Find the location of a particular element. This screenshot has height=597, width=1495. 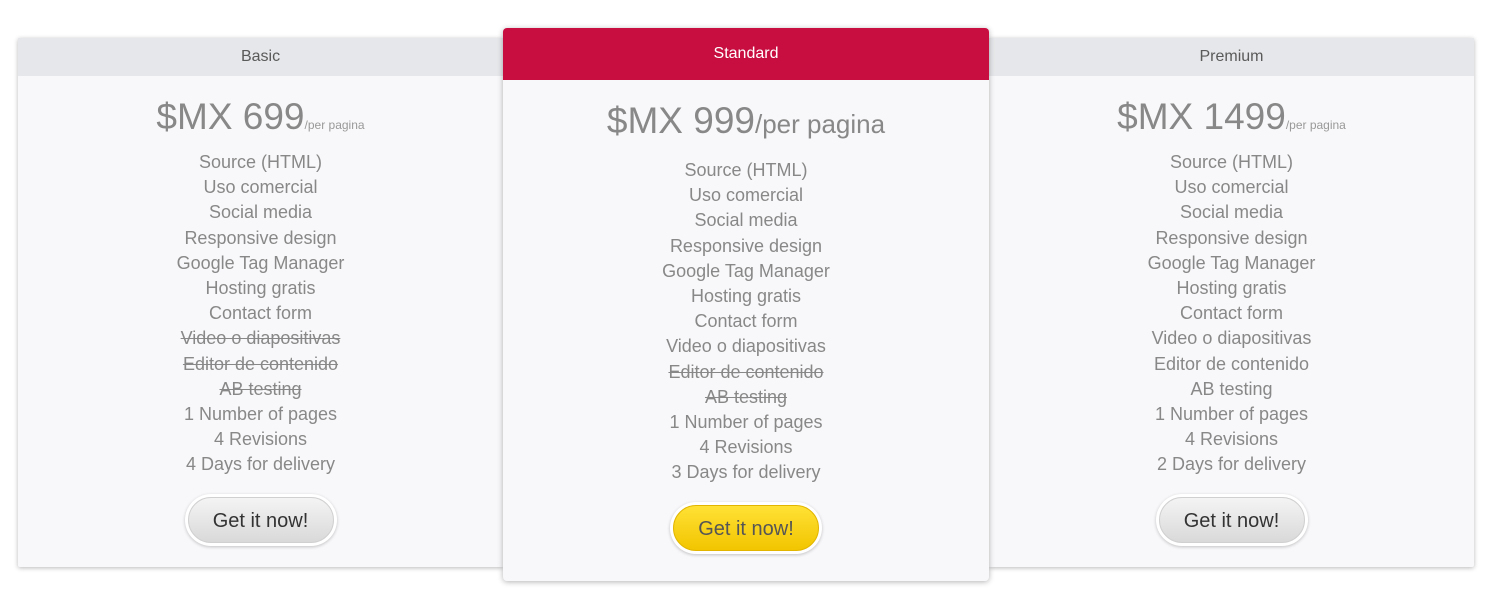

plan-price: $MX 999/per pagina is located at coordinates (746, 120).